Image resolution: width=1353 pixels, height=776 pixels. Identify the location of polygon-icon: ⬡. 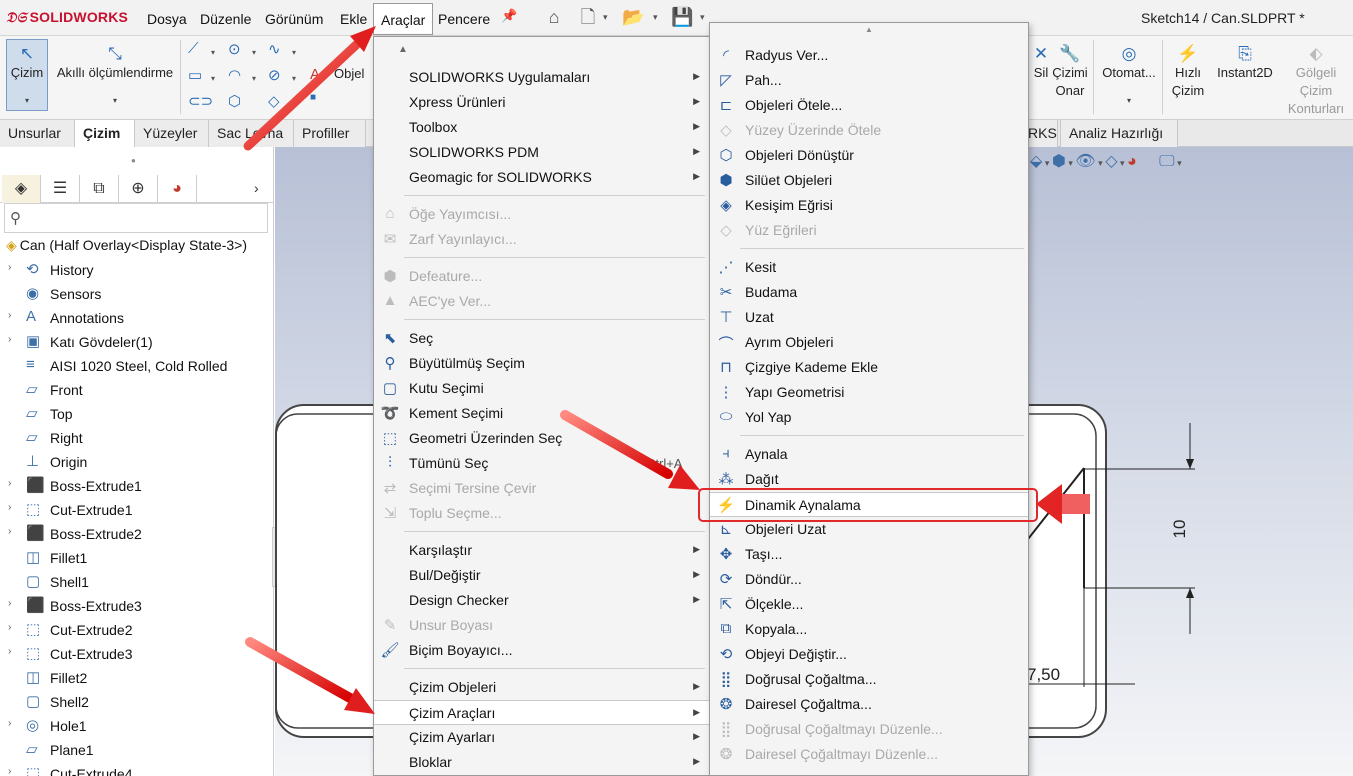
(234, 101).